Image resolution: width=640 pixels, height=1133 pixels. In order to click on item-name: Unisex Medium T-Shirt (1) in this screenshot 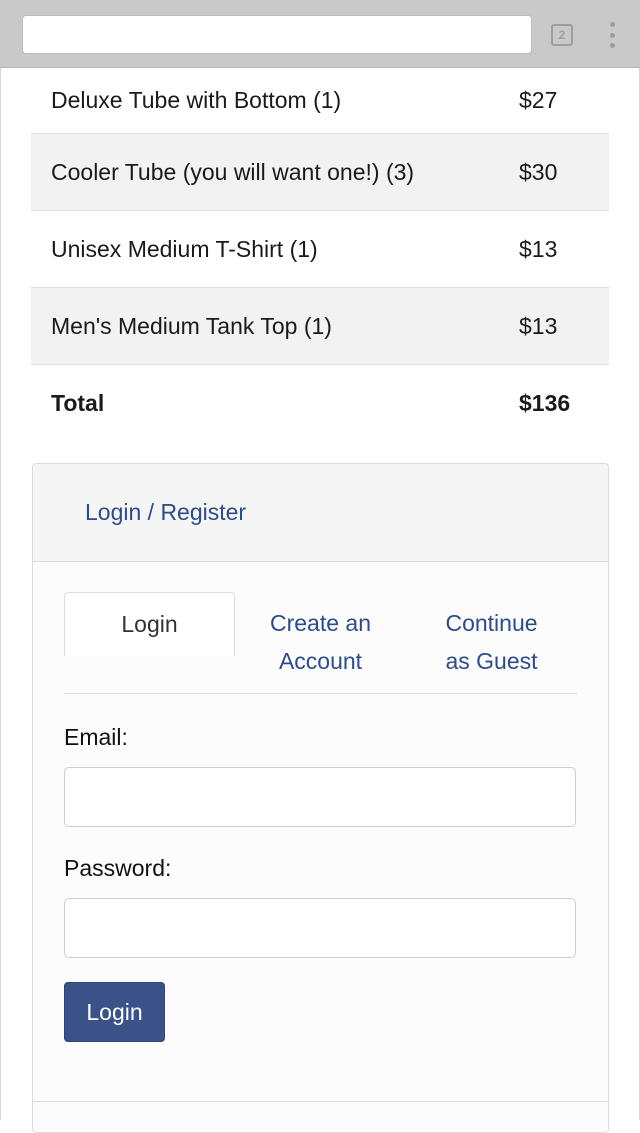, I will do `click(184, 248)`.